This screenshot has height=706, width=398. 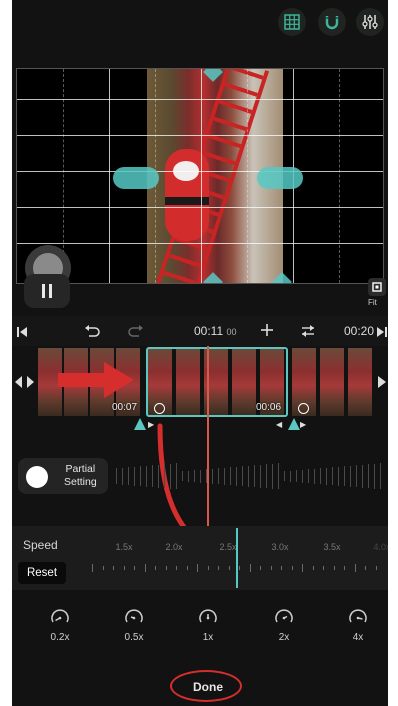 What do you see at coordinates (47, 291) in the screenshot?
I see `pause-button` at bounding box center [47, 291].